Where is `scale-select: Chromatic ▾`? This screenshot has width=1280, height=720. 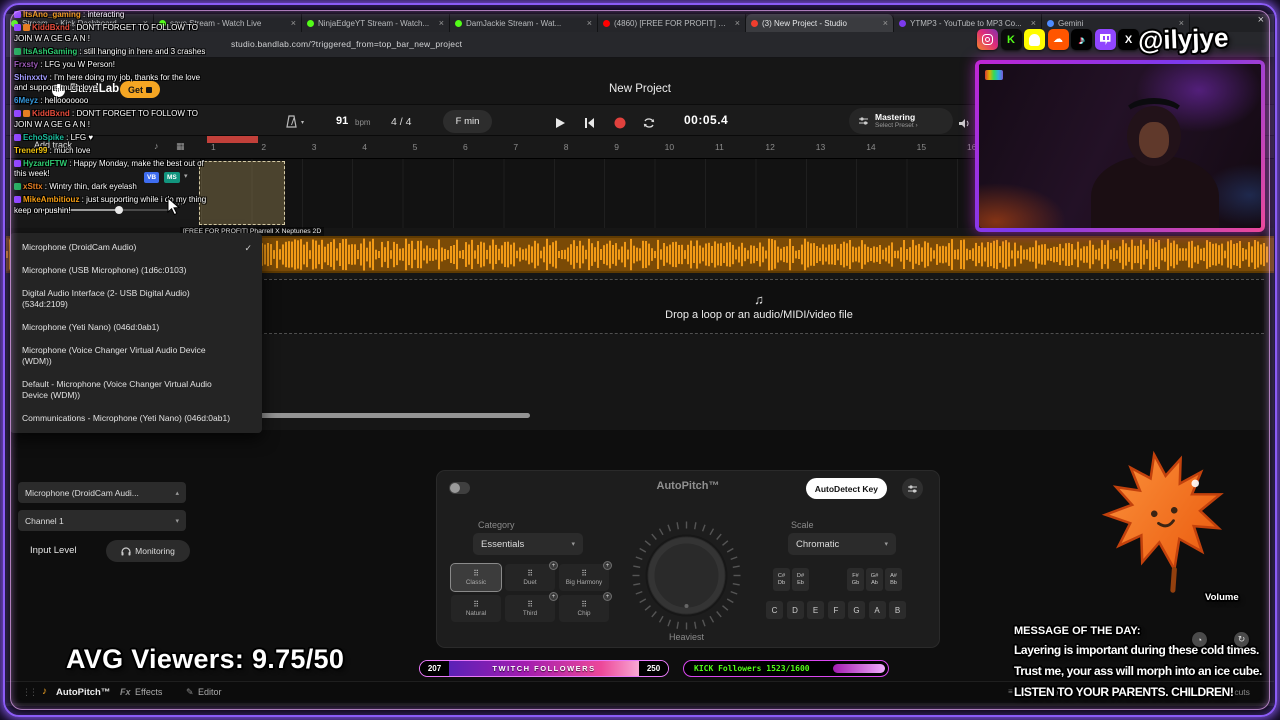 scale-select: Chromatic ▾ is located at coordinates (842, 544).